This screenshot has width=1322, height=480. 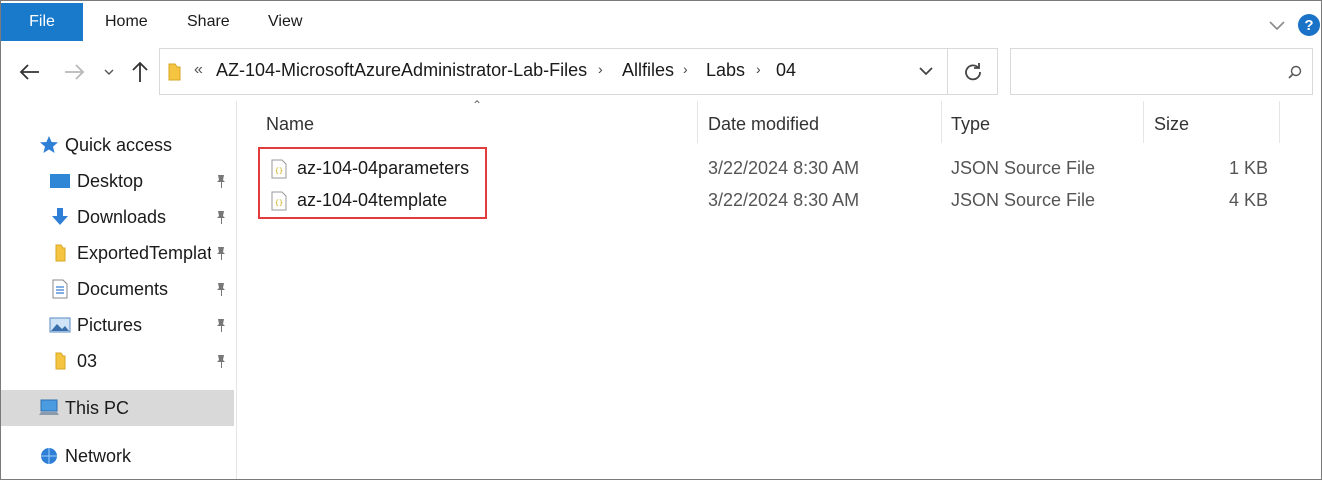 What do you see at coordinates (648, 70) in the screenshot?
I see `breadcrumb-allfiles: Allfiles` at bounding box center [648, 70].